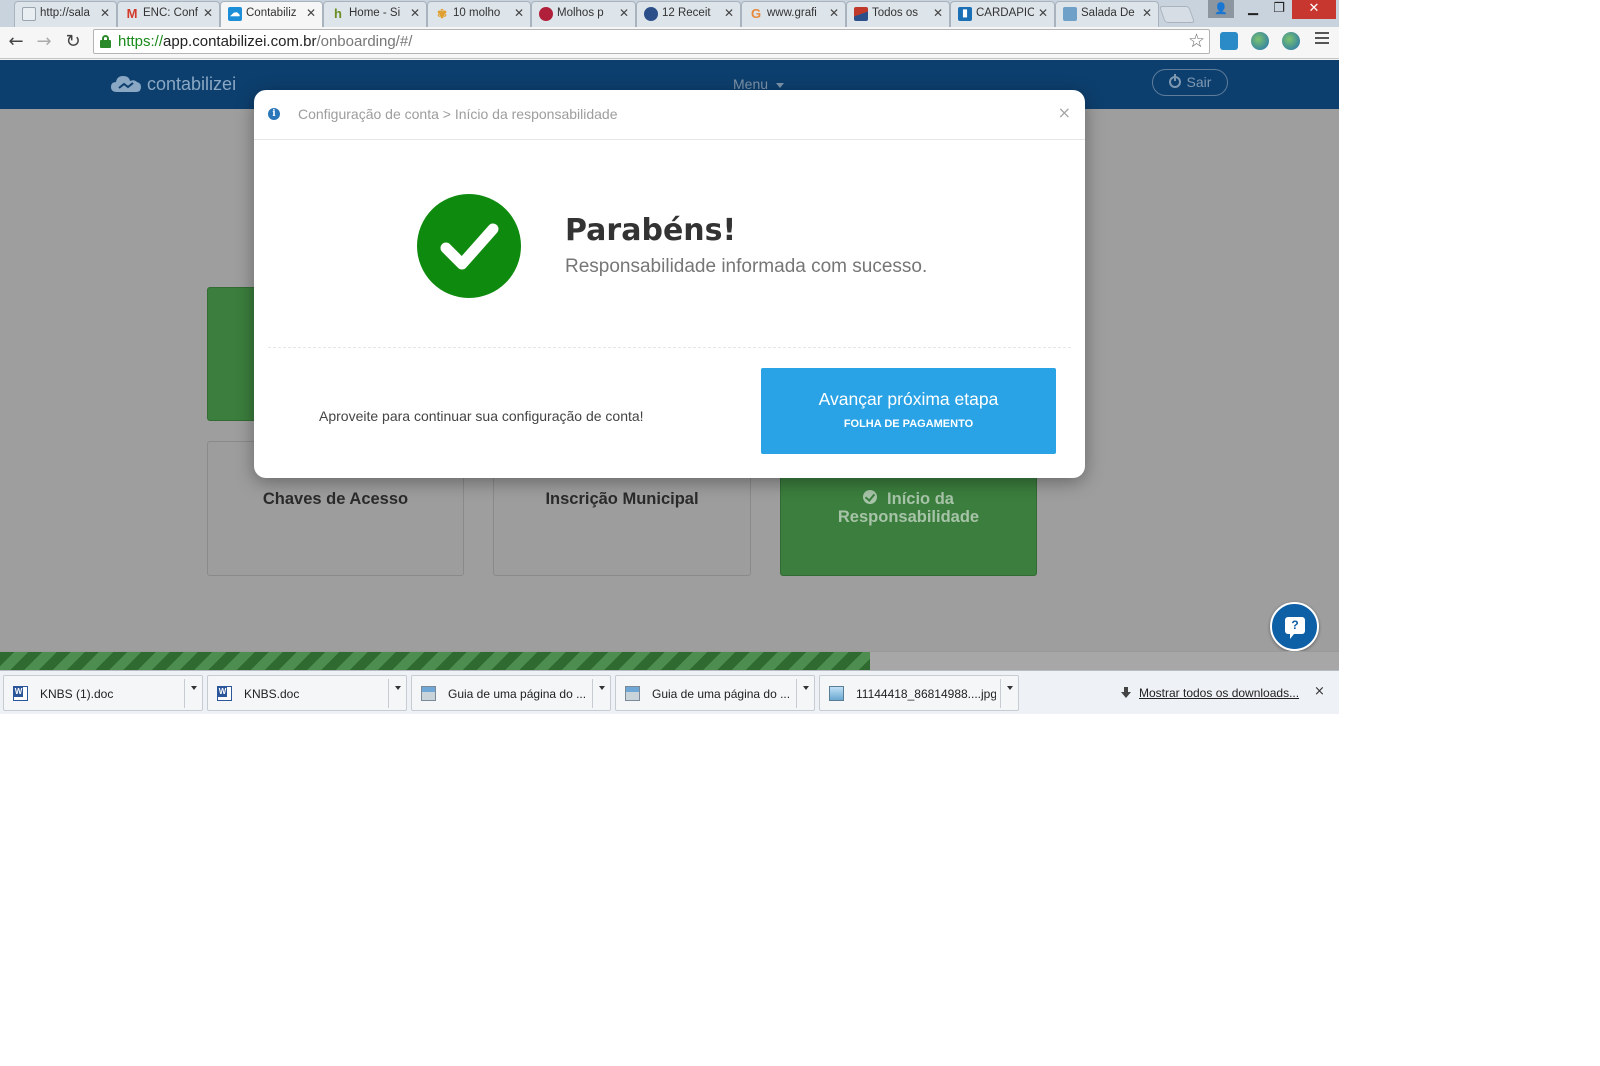 The image size is (1600, 1066). I want to click on tab-title: http://sala, so click(65, 13).